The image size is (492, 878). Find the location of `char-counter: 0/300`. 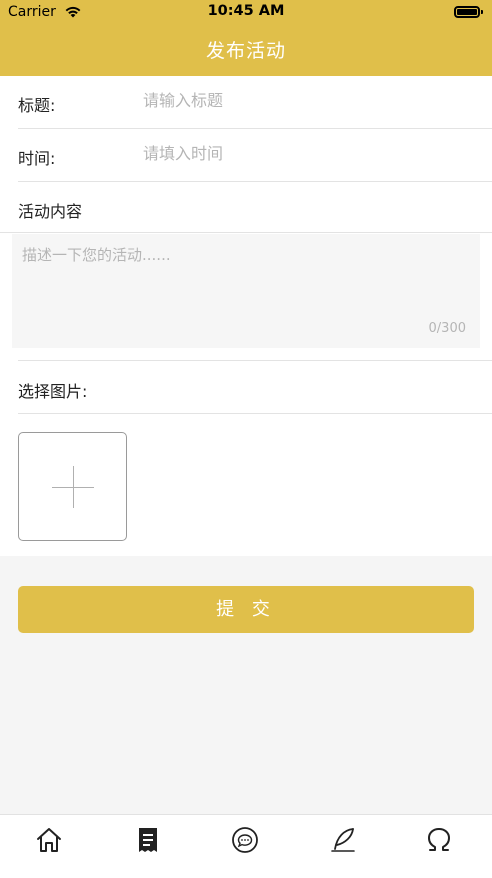

char-counter: 0/300 is located at coordinates (447, 328).